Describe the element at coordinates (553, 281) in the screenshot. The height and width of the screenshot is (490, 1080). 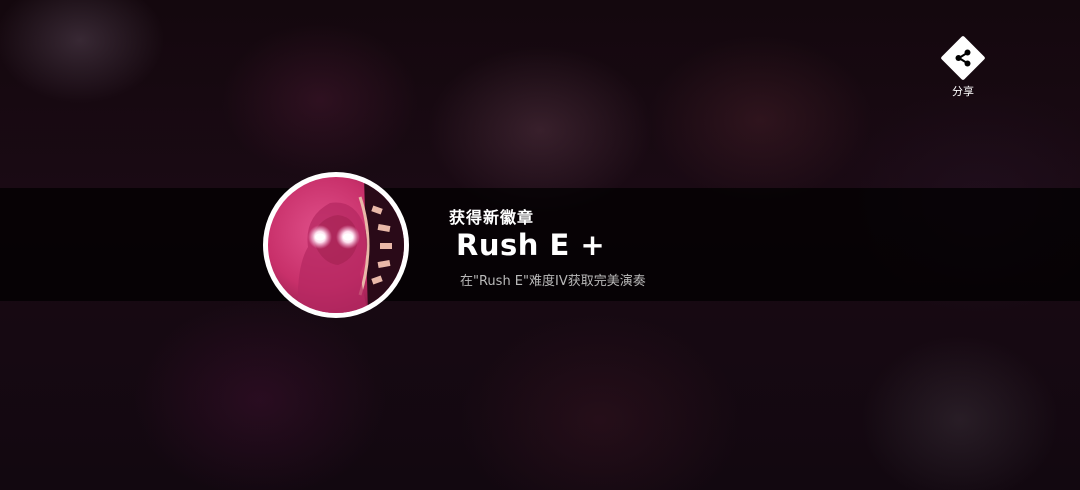
I see `badge-description: 在"Rush E"难度IV获取完美演奏` at that location.